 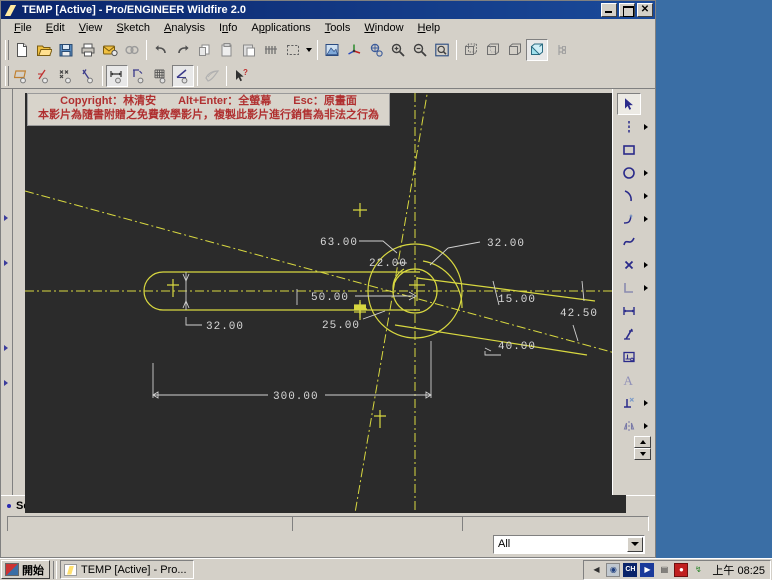 I want to click on select-box-button, so click(x=293, y=50).